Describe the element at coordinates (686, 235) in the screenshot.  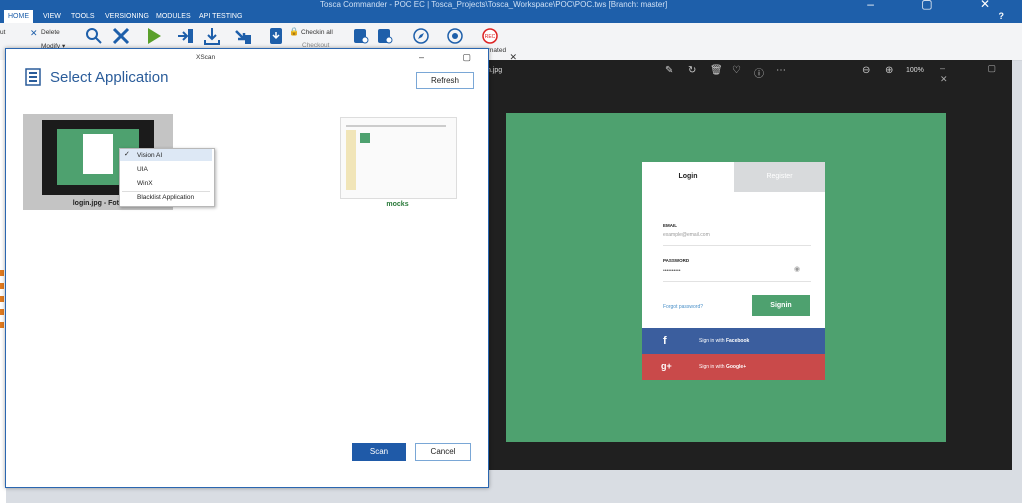
I see `email-placeholder: example@email.com` at that location.